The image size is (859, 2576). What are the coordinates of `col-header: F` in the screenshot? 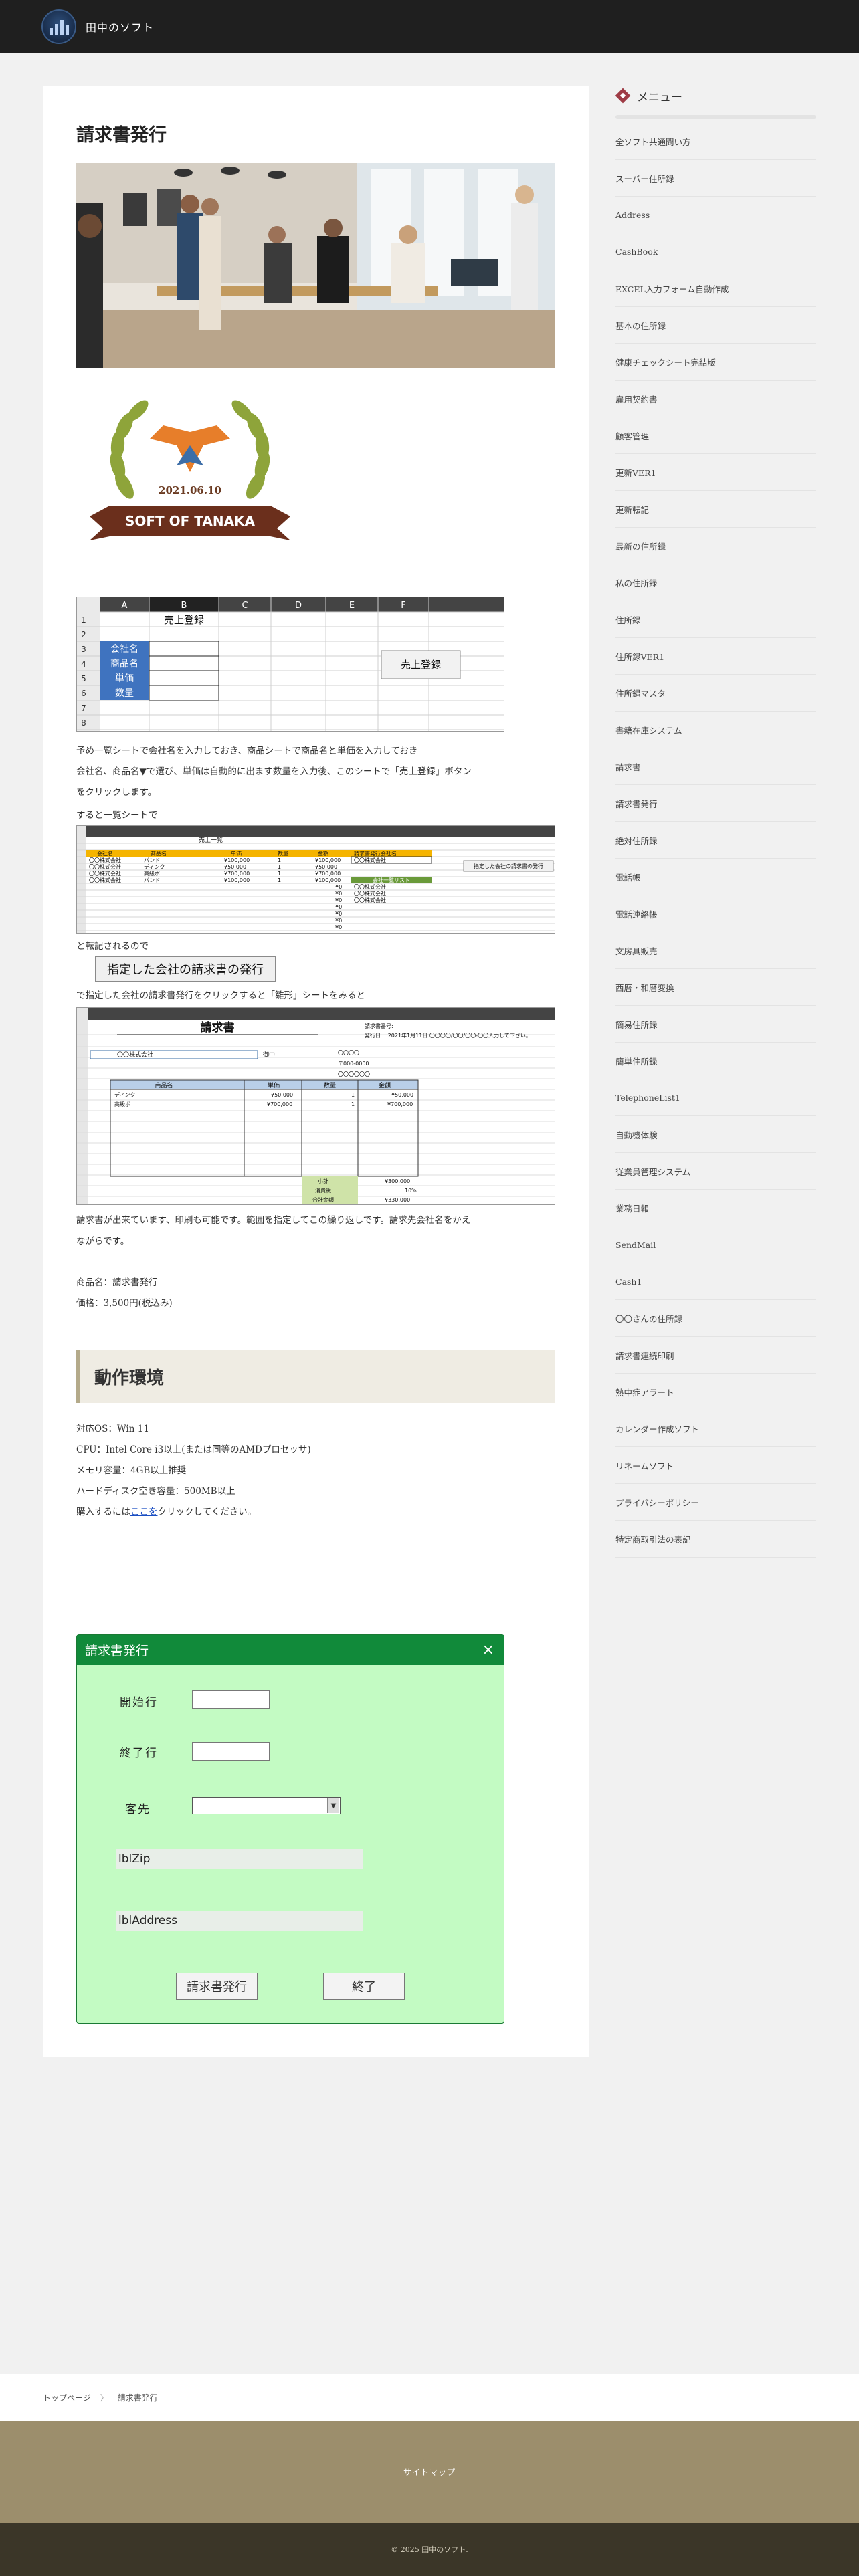 It's located at (403, 606).